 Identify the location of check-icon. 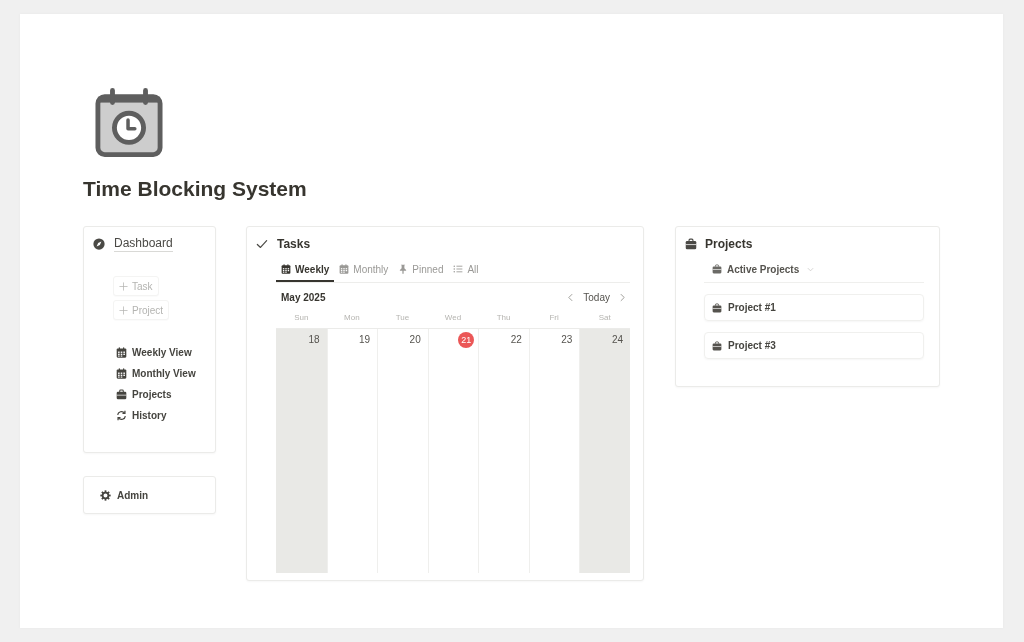
(262, 244).